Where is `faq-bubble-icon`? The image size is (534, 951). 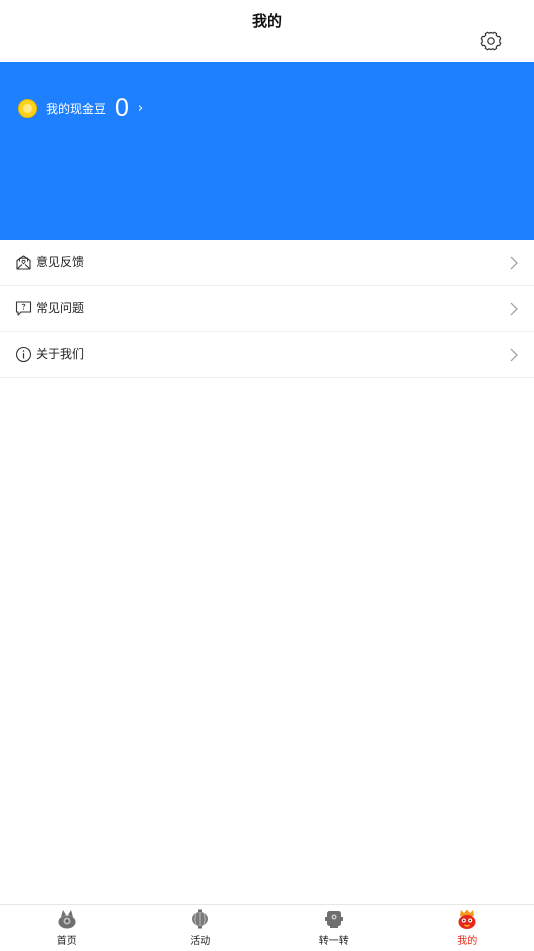
faq-bubble-icon is located at coordinates (23, 308).